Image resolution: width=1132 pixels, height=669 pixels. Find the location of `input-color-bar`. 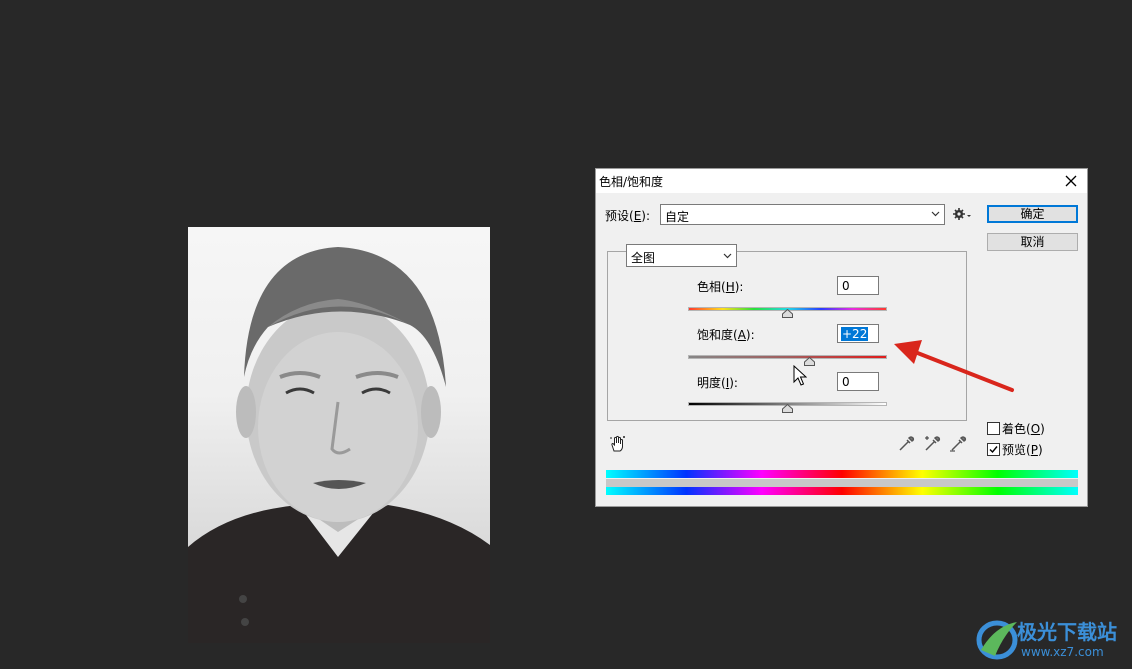

input-color-bar is located at coordinates (842, 474).